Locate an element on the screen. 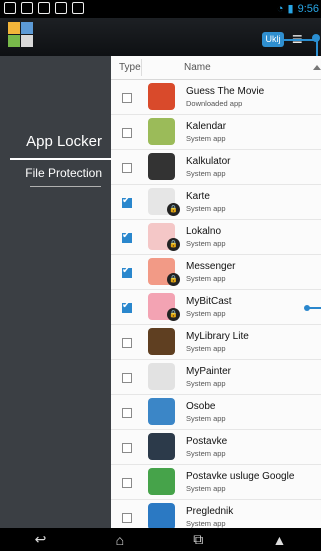  app-name: Kalkulator is located at coordinates (208, 161).